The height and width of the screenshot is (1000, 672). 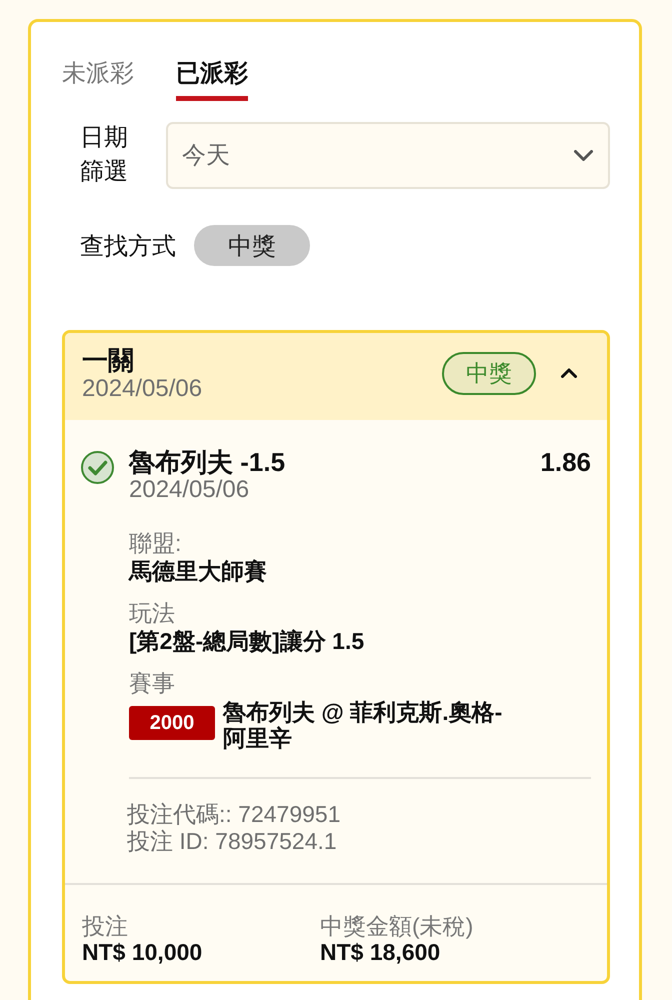 What do you see at coordinates (104, 155) in the screenshot?
I see `date-filter-label: 日期篩選` at bounding box center [104, 155].